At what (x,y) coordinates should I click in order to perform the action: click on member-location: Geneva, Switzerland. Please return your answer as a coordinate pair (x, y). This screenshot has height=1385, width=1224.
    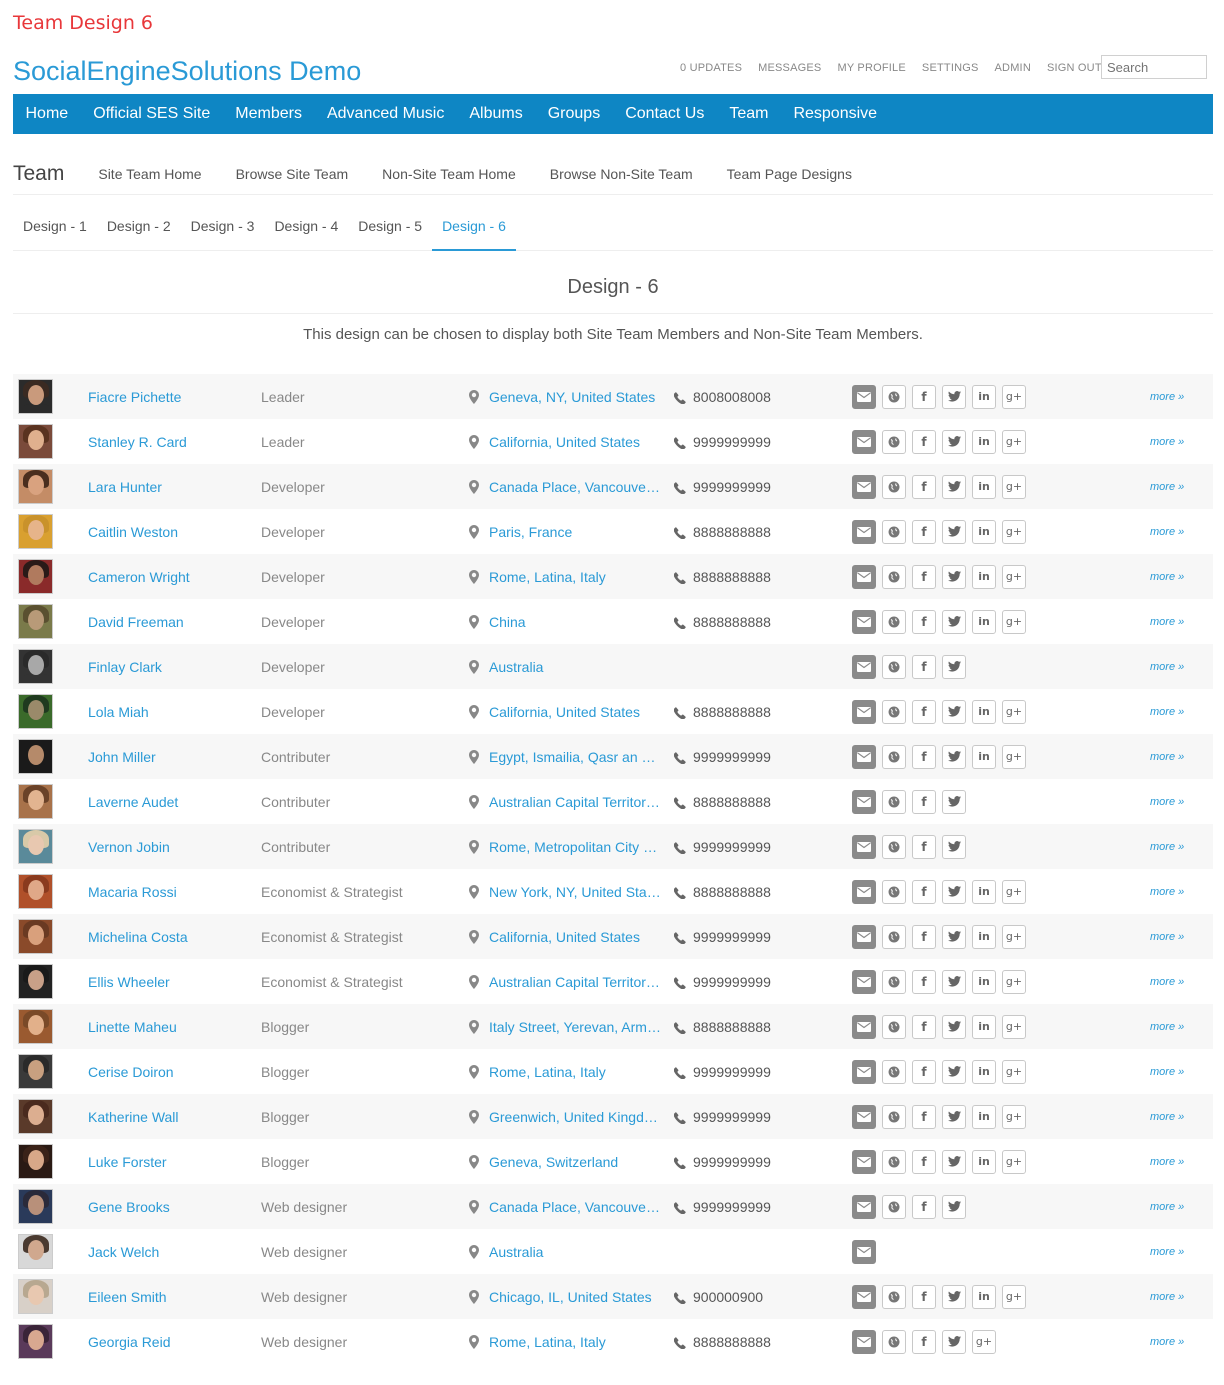
    Looking at the image, I should click on (575, 1162).